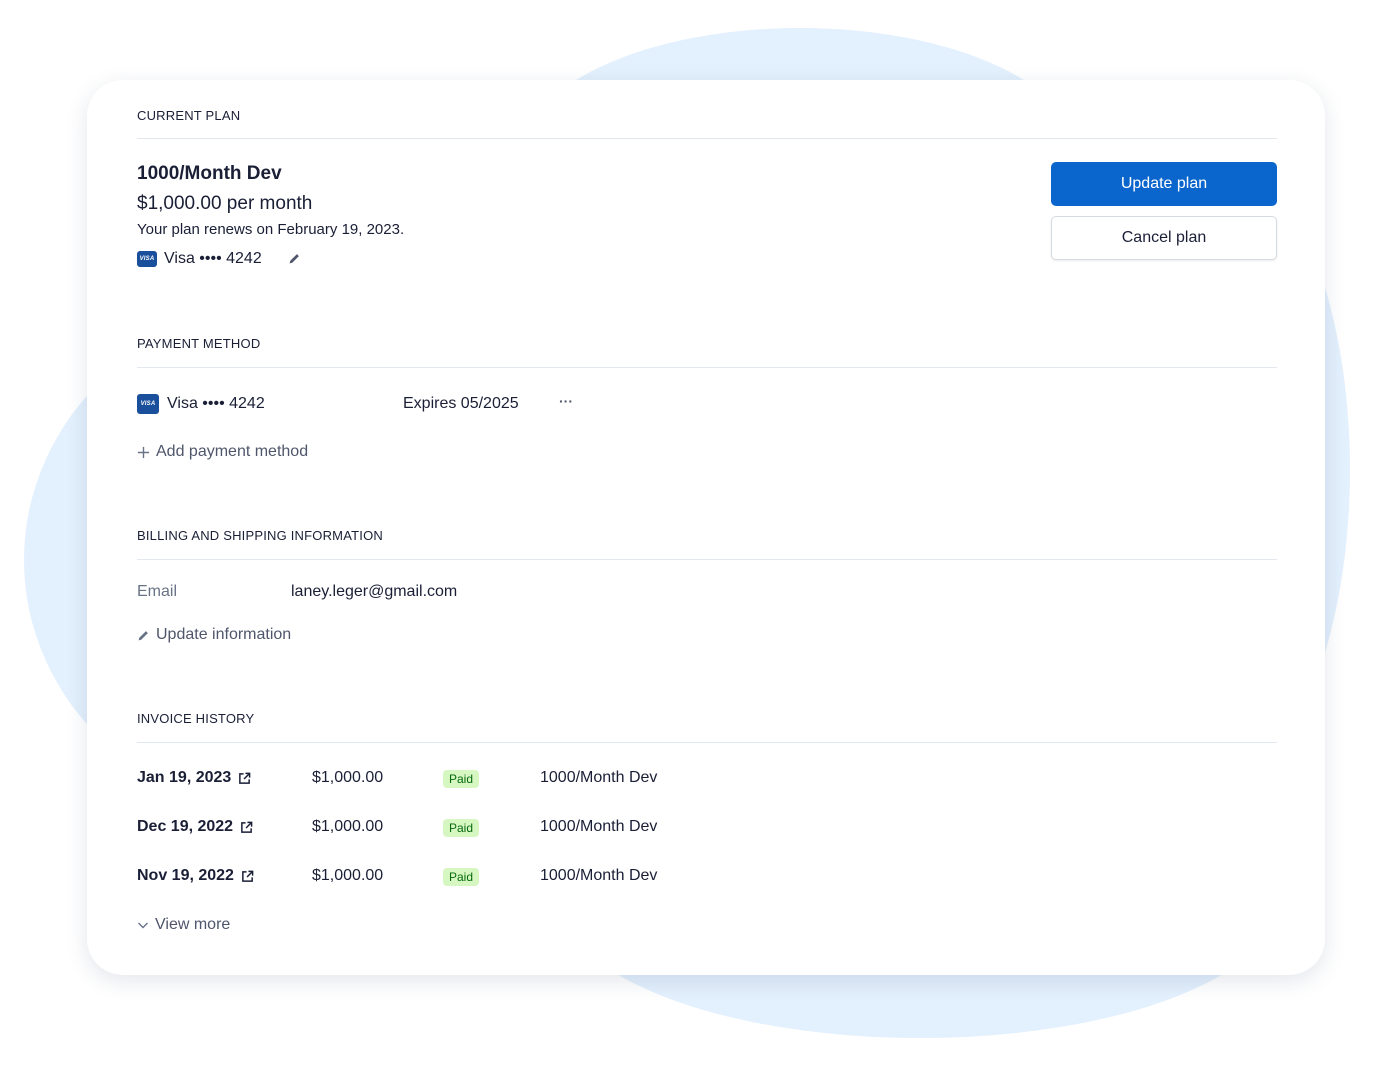 Image resolution: width=1383 pixels, height=1081 pixels. I want to click on update-information-button: Update information, so click(214, 635).